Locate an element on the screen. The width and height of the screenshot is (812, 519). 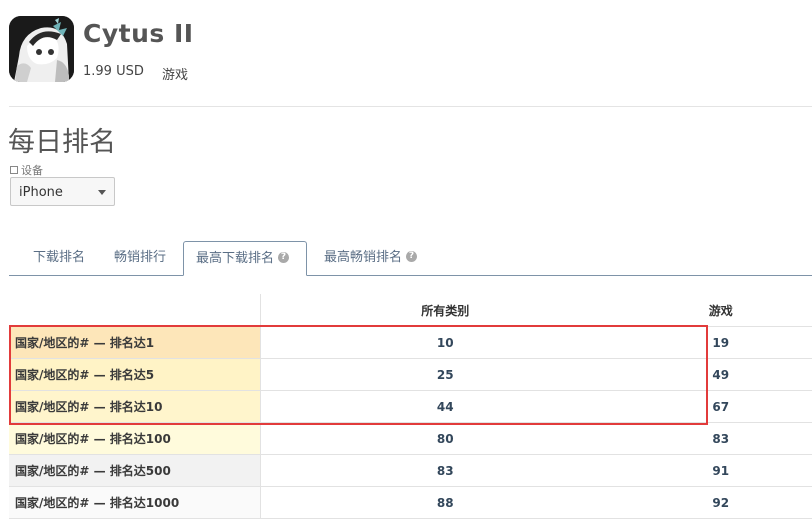
table-row: 国家/地区的# — 排名达500 83 91 is located at coordinates (410, 470).